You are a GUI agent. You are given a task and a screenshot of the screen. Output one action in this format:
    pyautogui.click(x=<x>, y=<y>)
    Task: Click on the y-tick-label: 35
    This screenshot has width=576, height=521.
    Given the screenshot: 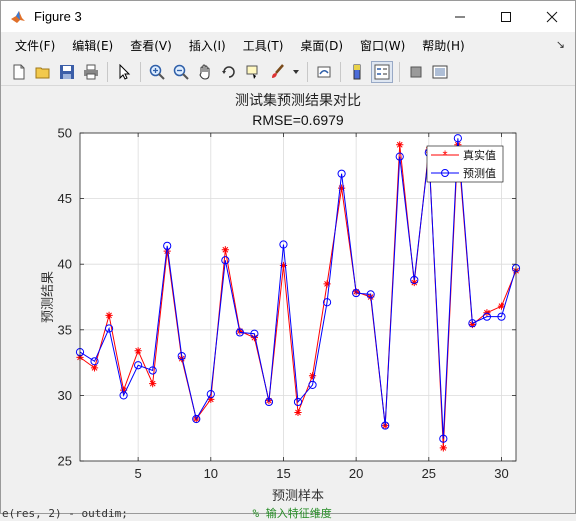 What is the action you would take?
    pyautogui.click(x=65, y=329)
    